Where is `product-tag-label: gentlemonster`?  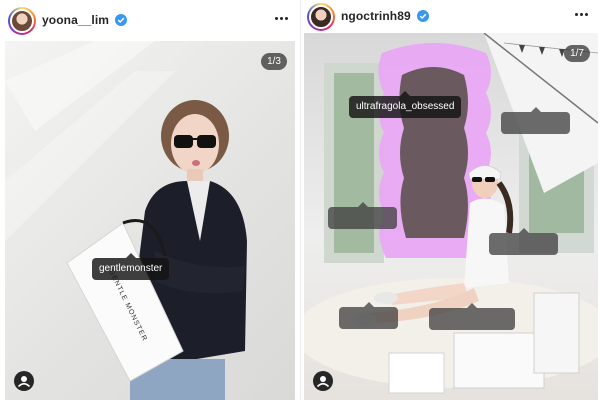
product-tag-label: gentlemonster is located at coordinates (130, 268).